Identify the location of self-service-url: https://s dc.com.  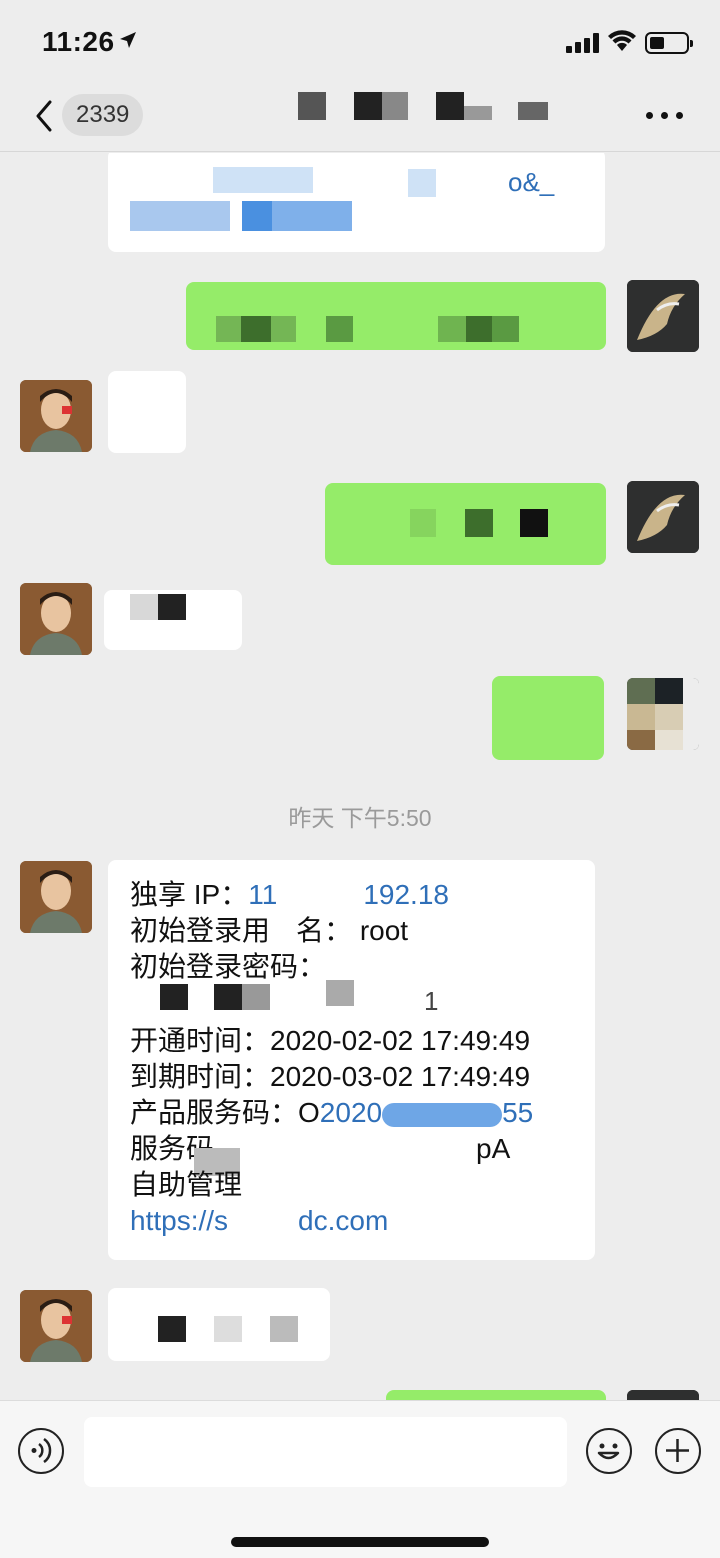
(259, 1221).